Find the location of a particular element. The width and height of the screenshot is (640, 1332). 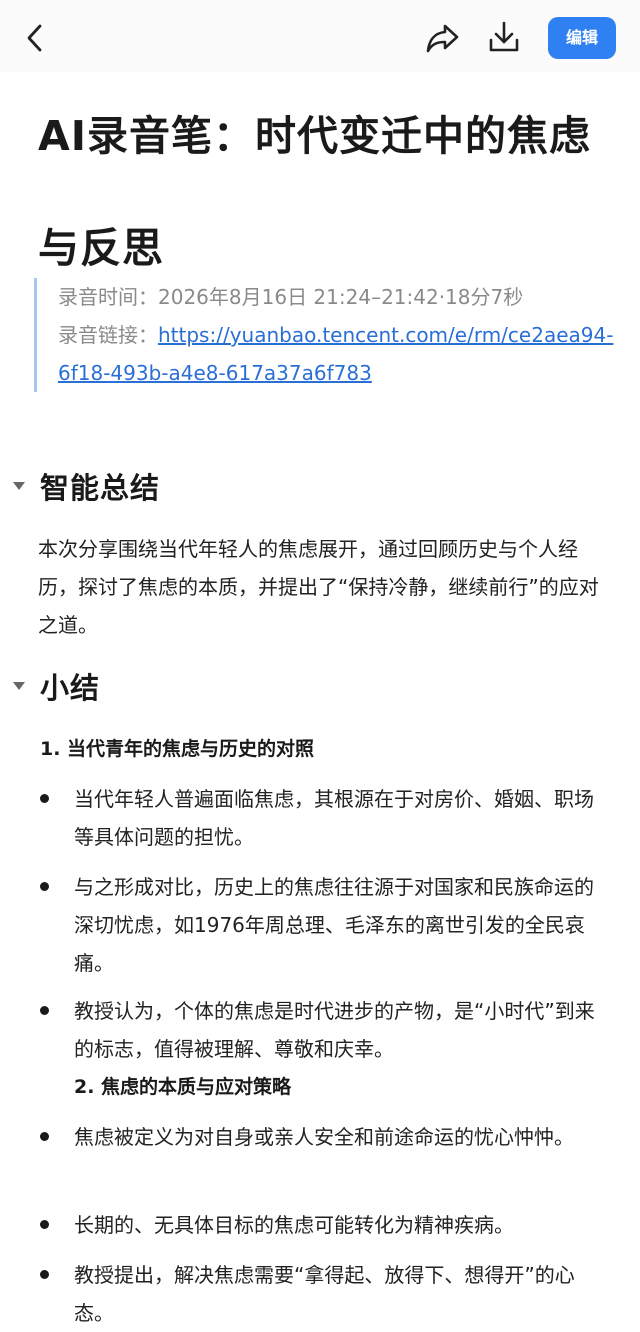

recording-time: 录音时间：2026年8月16日 21:24–21:42·18分7秒 is located at coordinates (338, 297).